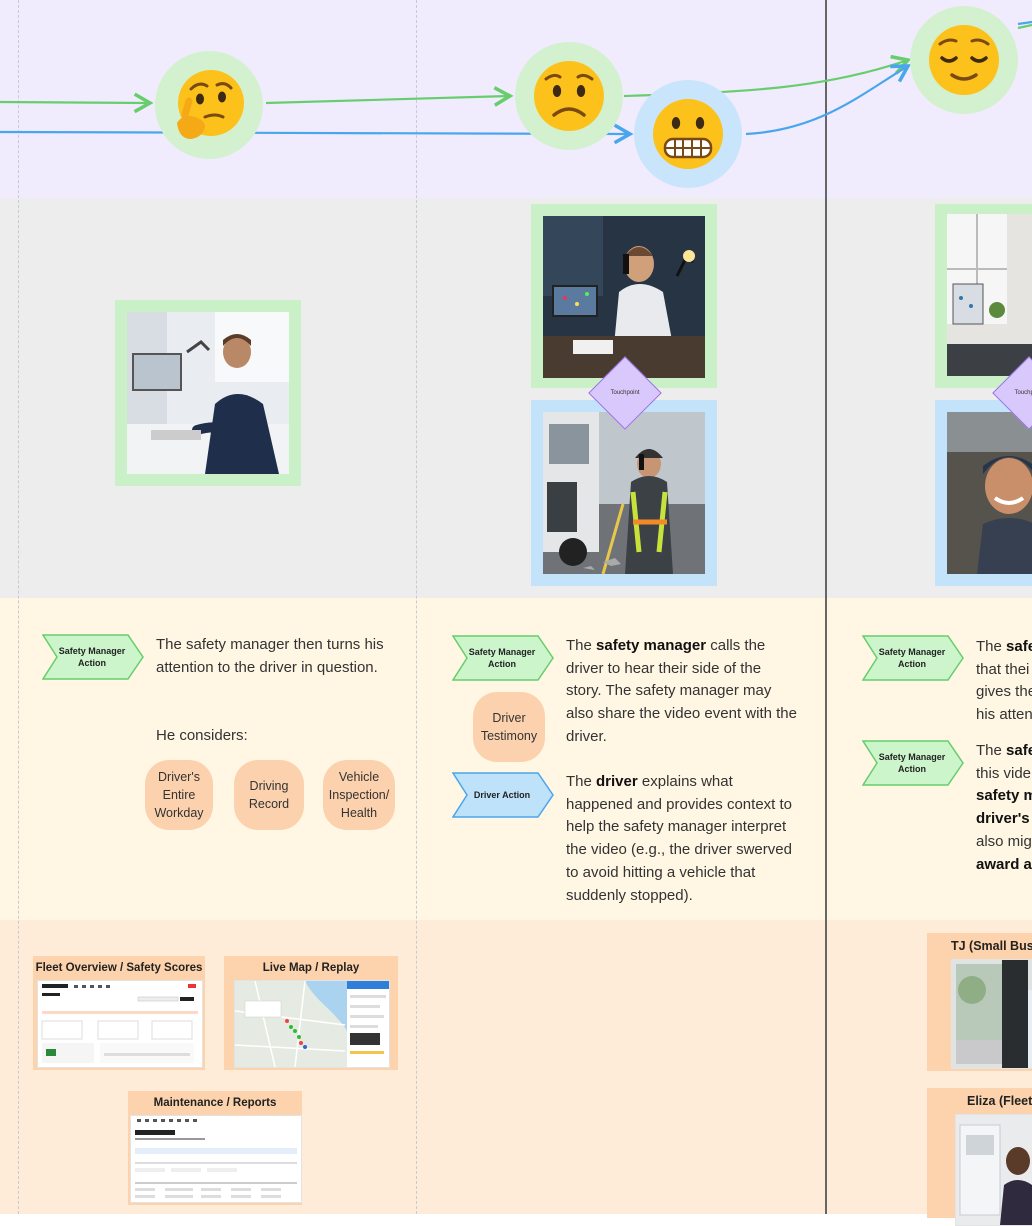 This screenshot has width=1032, height=1226. What do you see at coordinates (179, 795) in the screenshot?
I see `pill-drivers-workday: Driver's Entire Workday` at bounding box center [179, 795].